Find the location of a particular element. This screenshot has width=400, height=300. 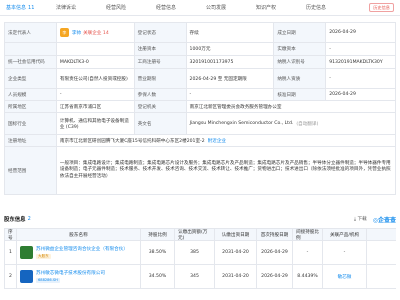

credit-code-label: 统一社会信用代码 is located at coordinates (31, 62).